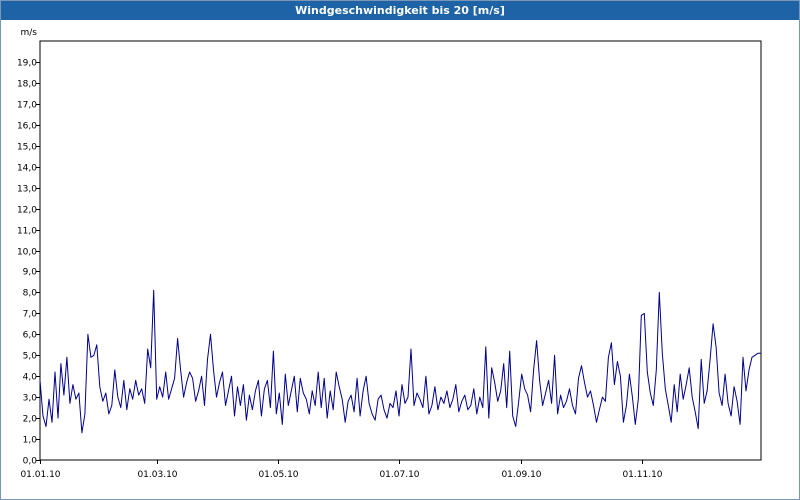 The image size is (800, 500). I want to click on y-tick-label: 14,0, so click(27, 169).